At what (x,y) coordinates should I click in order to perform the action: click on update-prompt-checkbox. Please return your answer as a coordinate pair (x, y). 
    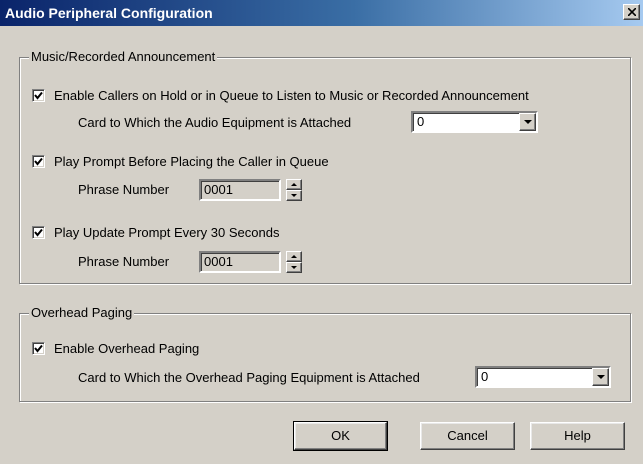
    Looking at the image, I should click on (38, 232).